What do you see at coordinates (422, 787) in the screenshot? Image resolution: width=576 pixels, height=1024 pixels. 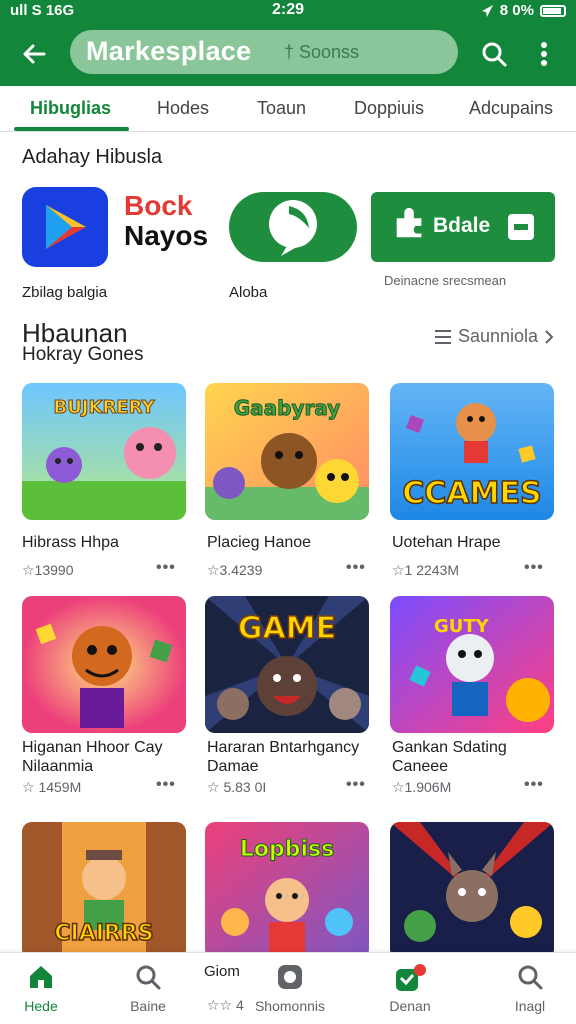 I see `game-rating: ☆1.906M` at bounding box center [422, 787].